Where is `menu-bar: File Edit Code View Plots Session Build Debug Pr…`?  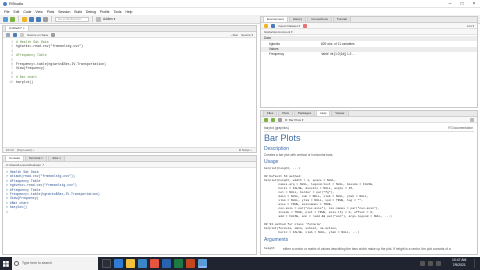 menu-bar: File Edit Code View Plots Session Build Debug Pr… is located at coordinates (240, 11).